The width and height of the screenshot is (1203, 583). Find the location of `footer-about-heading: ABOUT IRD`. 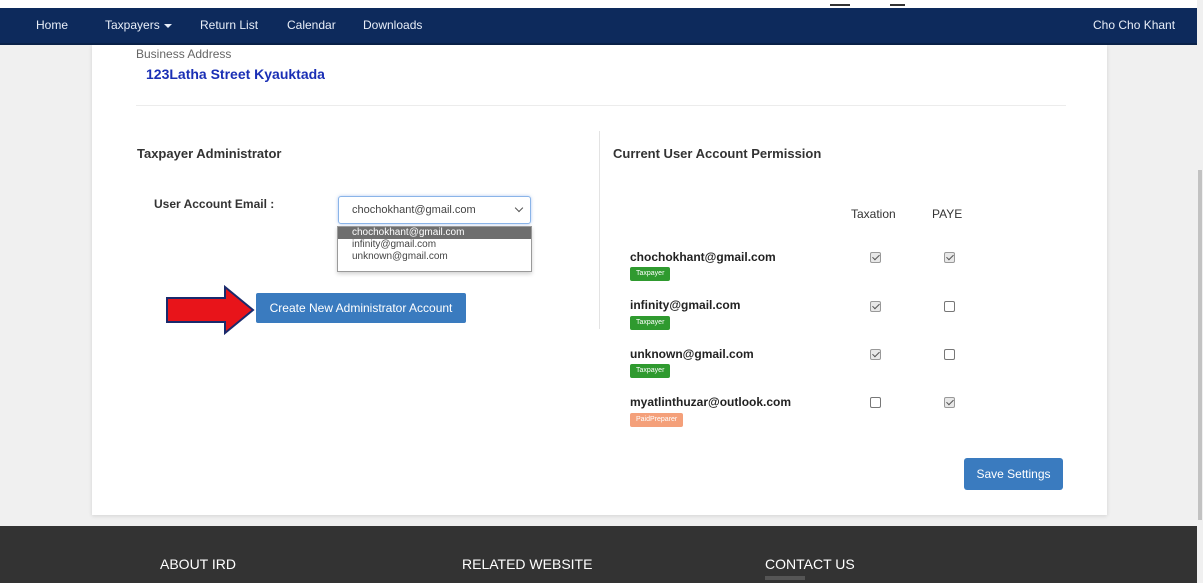

footer-about-heading: ABOUT IRD is located at coordinates (198, 564).